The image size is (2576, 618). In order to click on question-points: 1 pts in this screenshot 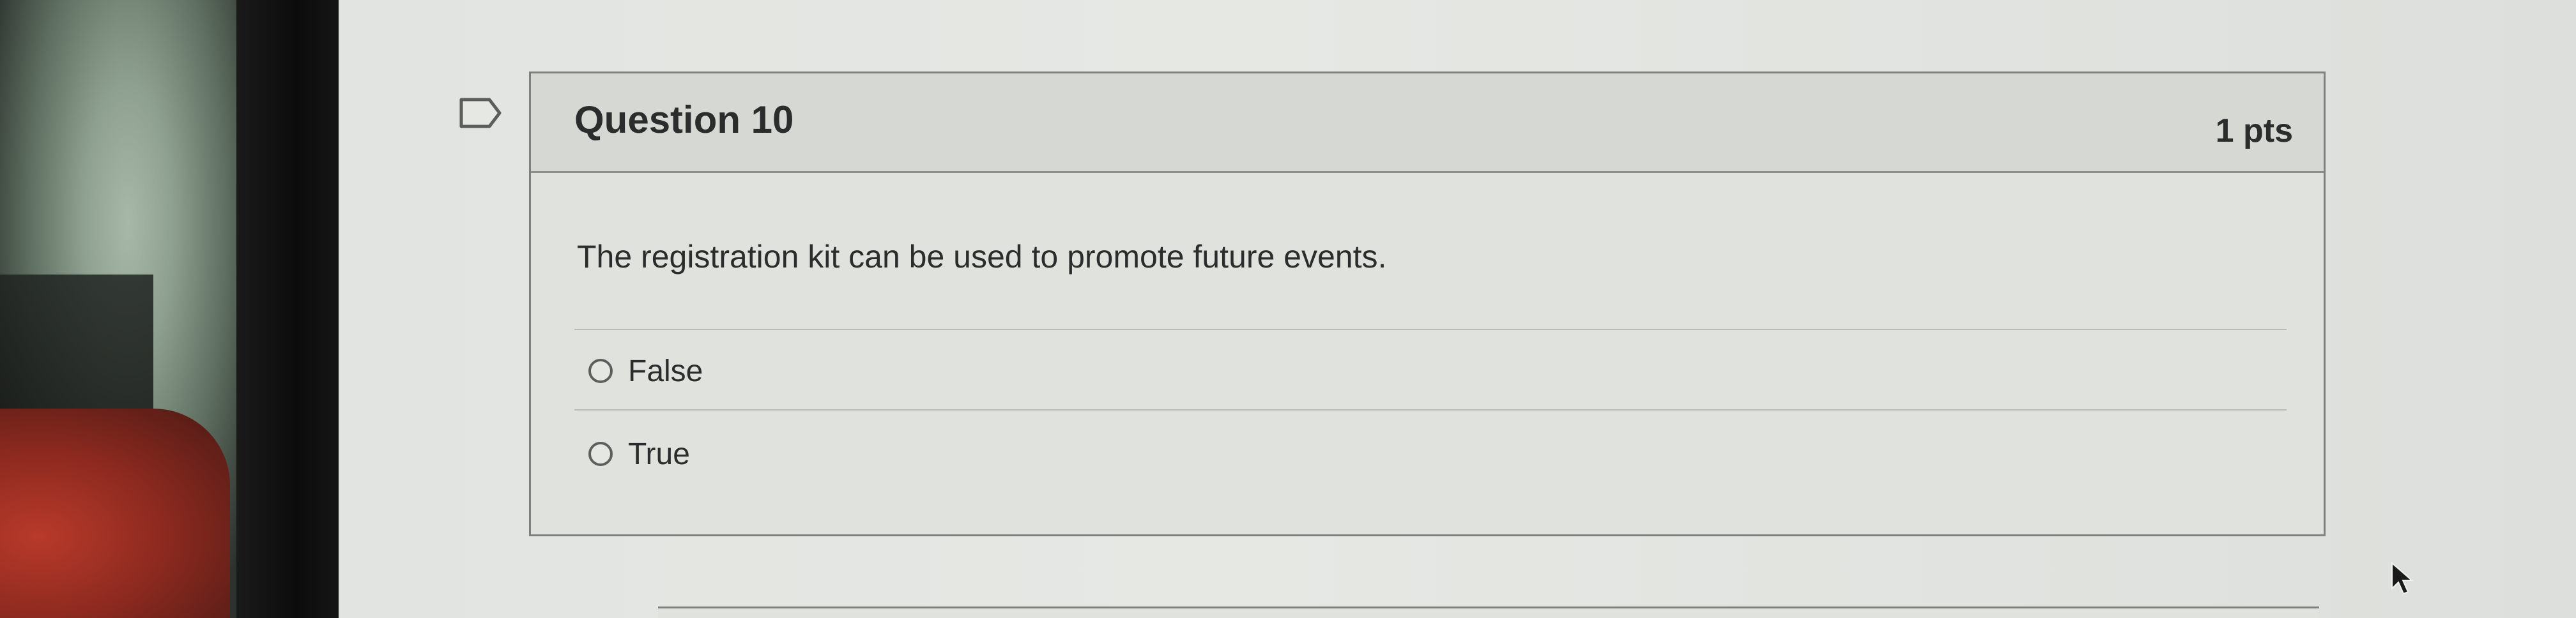, I will do `click(2254, 130)`.